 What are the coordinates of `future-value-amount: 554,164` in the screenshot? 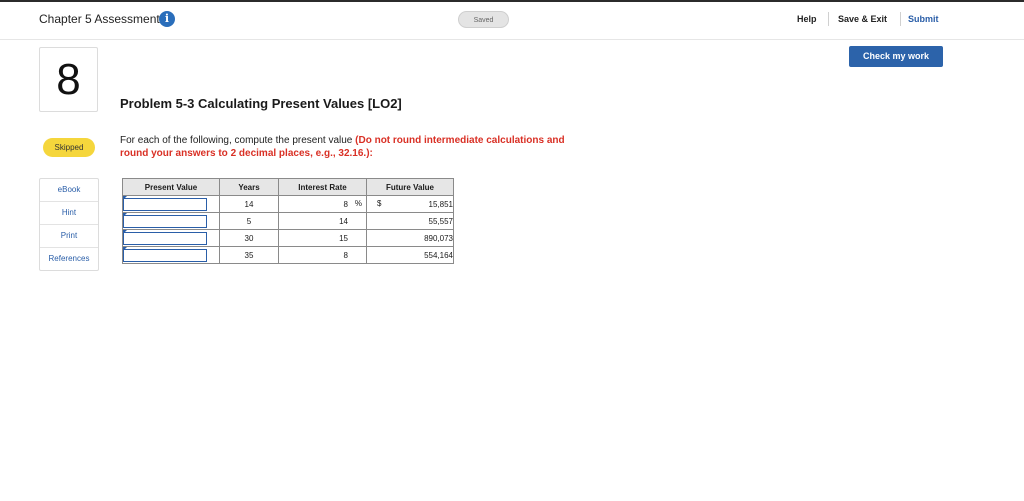 It's located at (438, 255).